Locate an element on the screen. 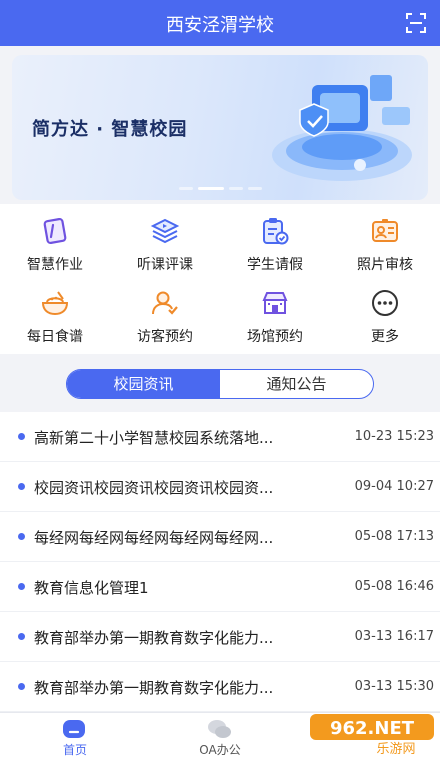 The image size is (440, 760). home-icon is located at coordinates (74, 729).